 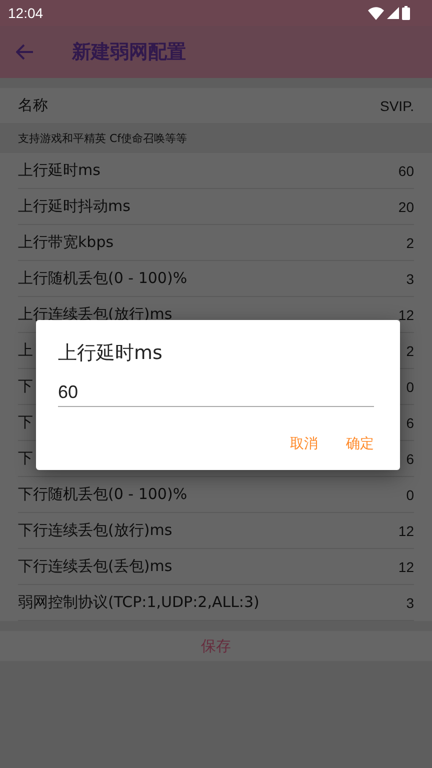 I want to click on setting-value: 60, so click(x=406, y=170).